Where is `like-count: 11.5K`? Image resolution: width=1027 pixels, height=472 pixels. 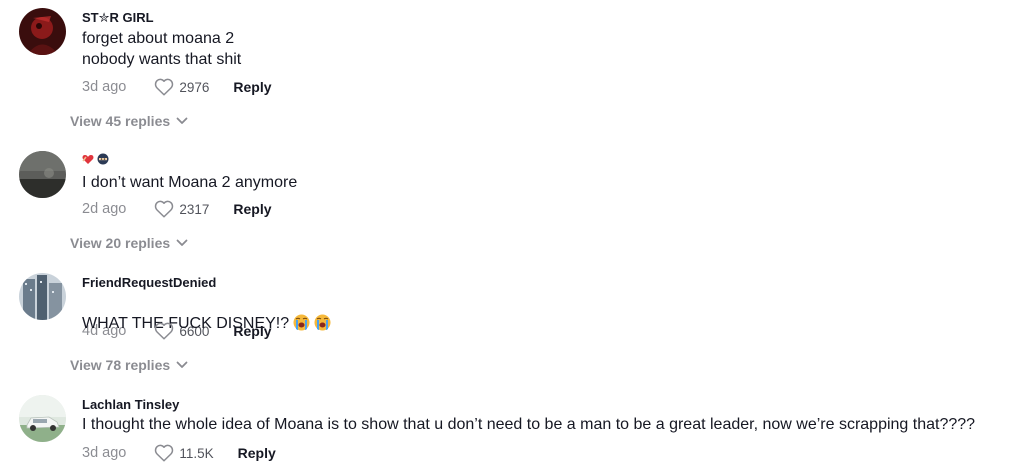
like-count: 11.5K is located at coordinates (196, 453).